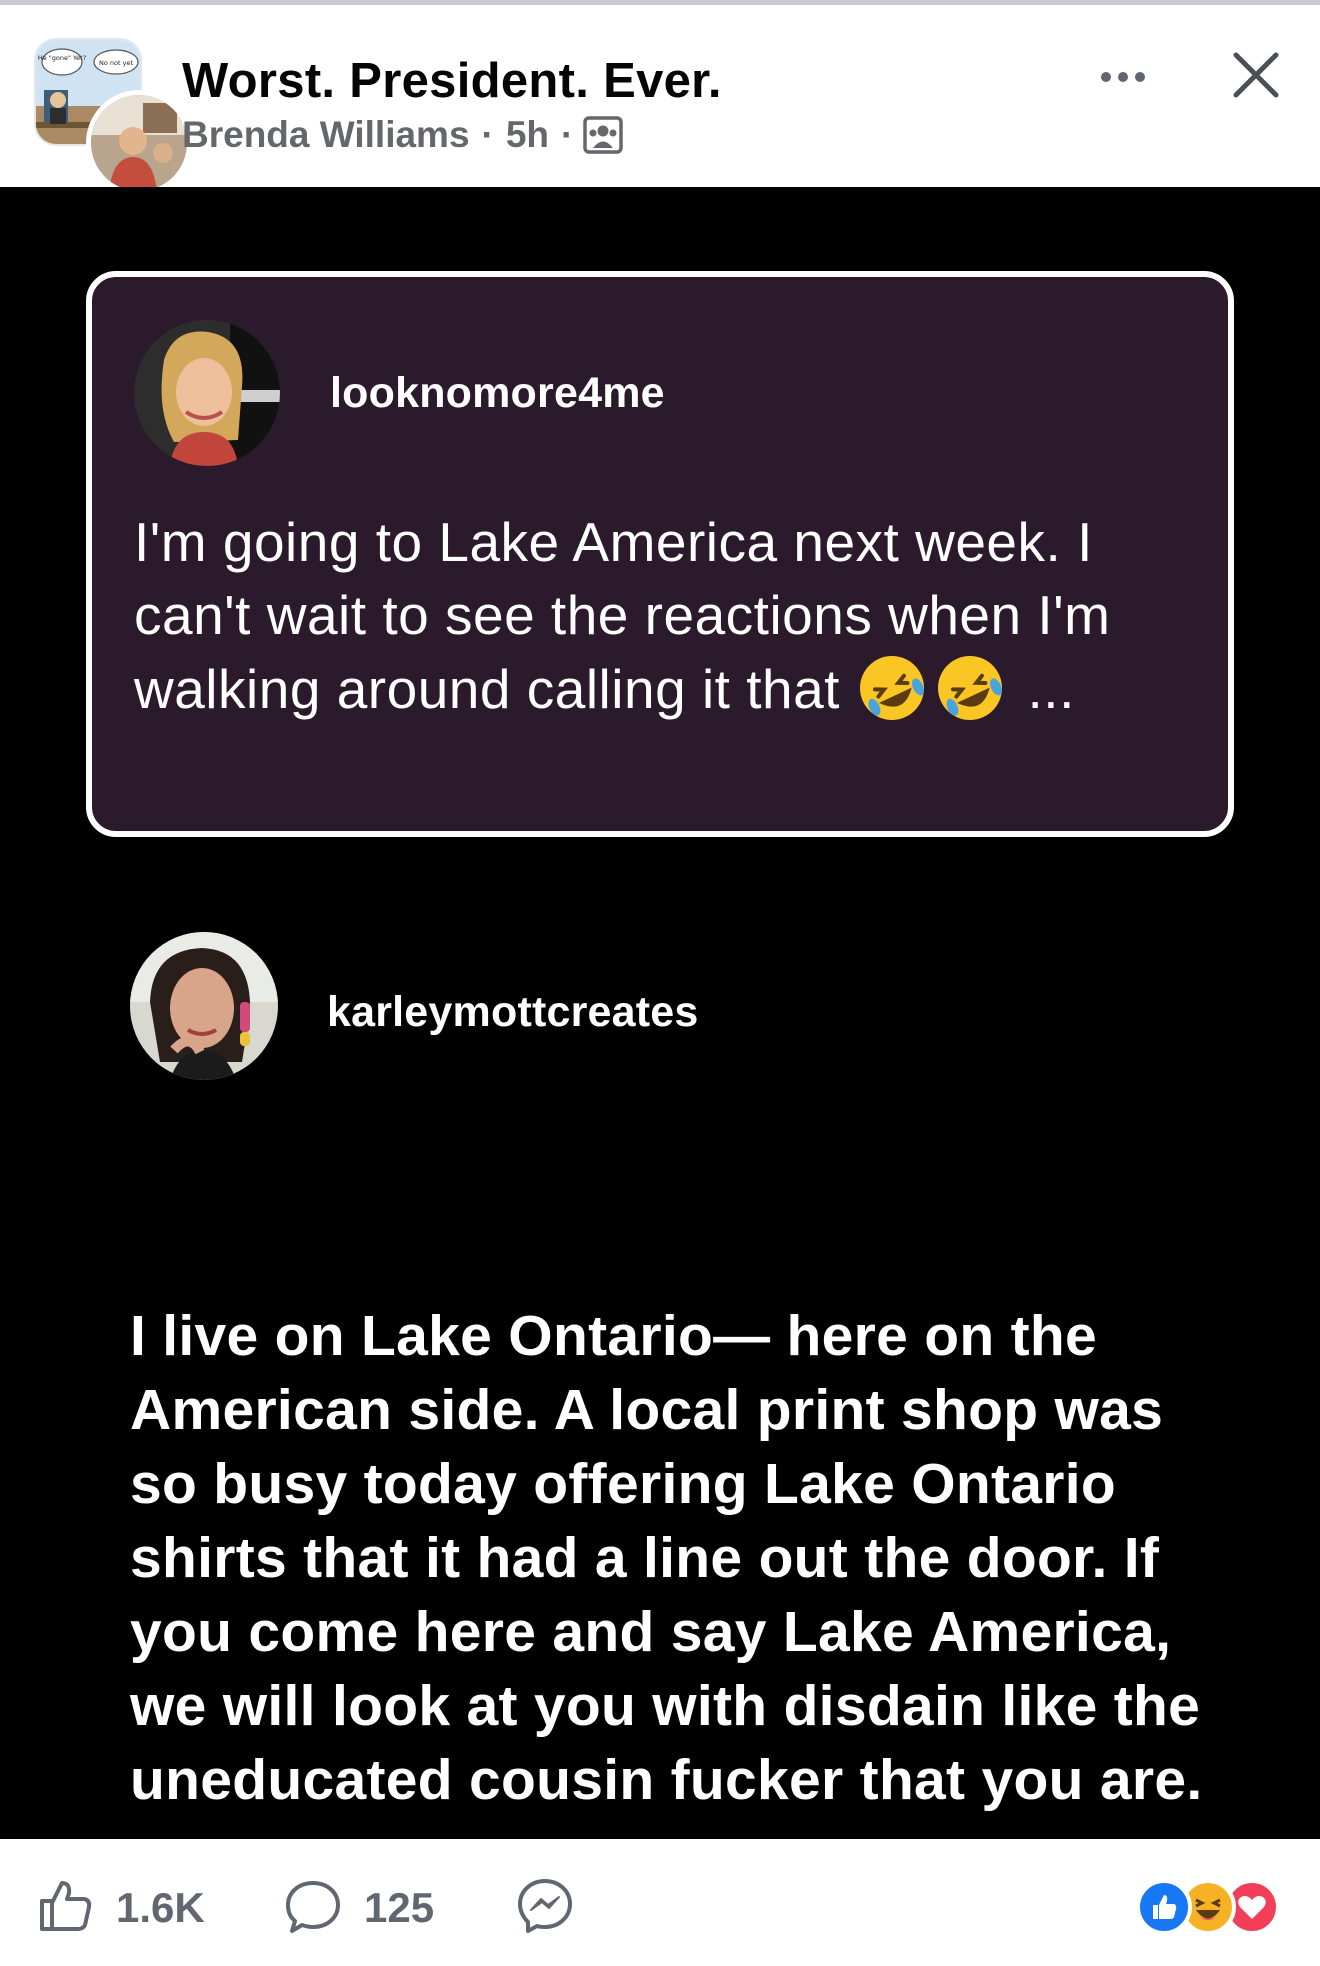 The width and height of the screenshot is (1320, 1966). What do you see at coordinates (139, 143) in the screenshot?
I see `author-avatar` at bounding box center [139, 143].